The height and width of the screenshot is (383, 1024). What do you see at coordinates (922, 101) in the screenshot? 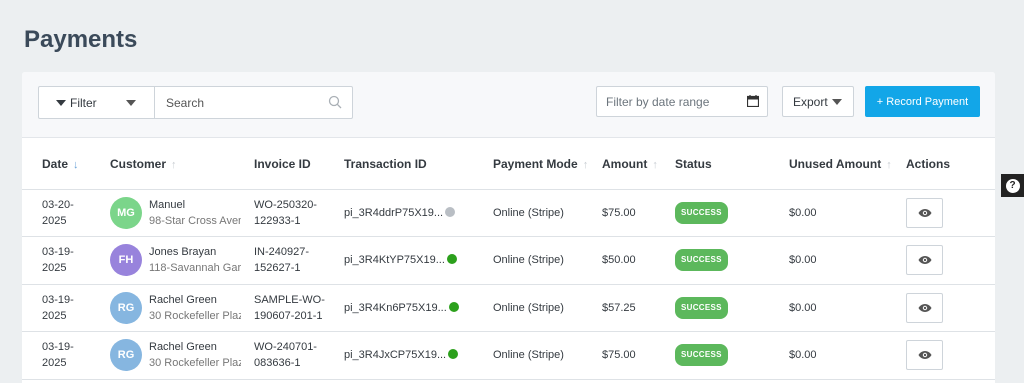
I see `record-payment-button: + Record Payment` at bounding box center [922, 101].